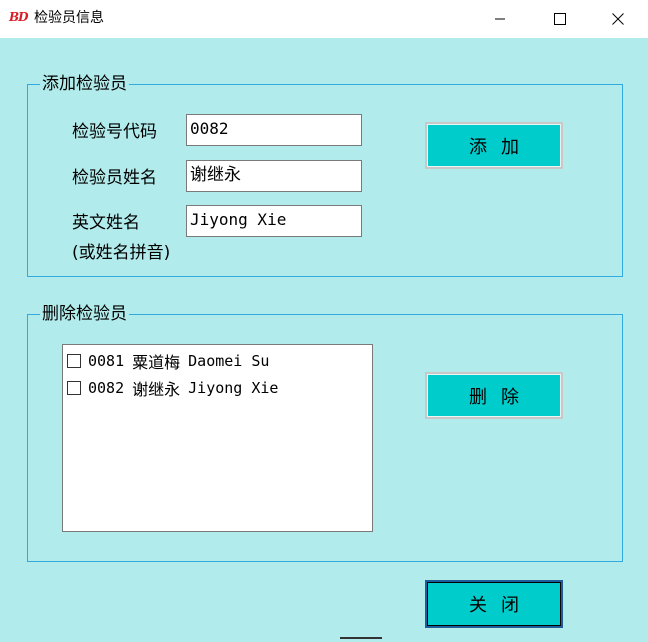 The image size is (648, 642). I want to click on name-label: 检验员姓名, so click(114, 178).